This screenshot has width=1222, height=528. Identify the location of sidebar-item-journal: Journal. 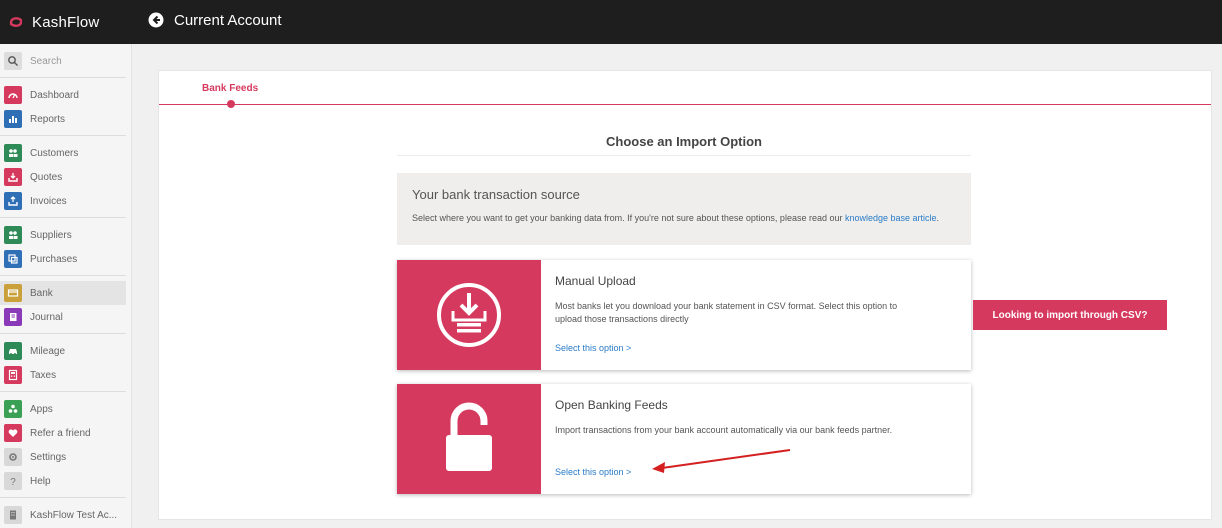
(63, 317).